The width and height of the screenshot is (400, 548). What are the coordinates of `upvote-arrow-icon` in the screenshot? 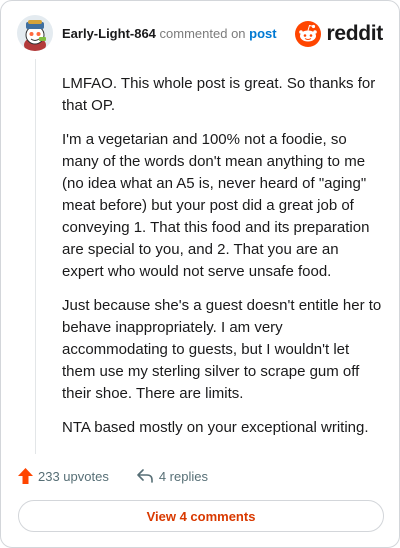 It's located at (25, 476).